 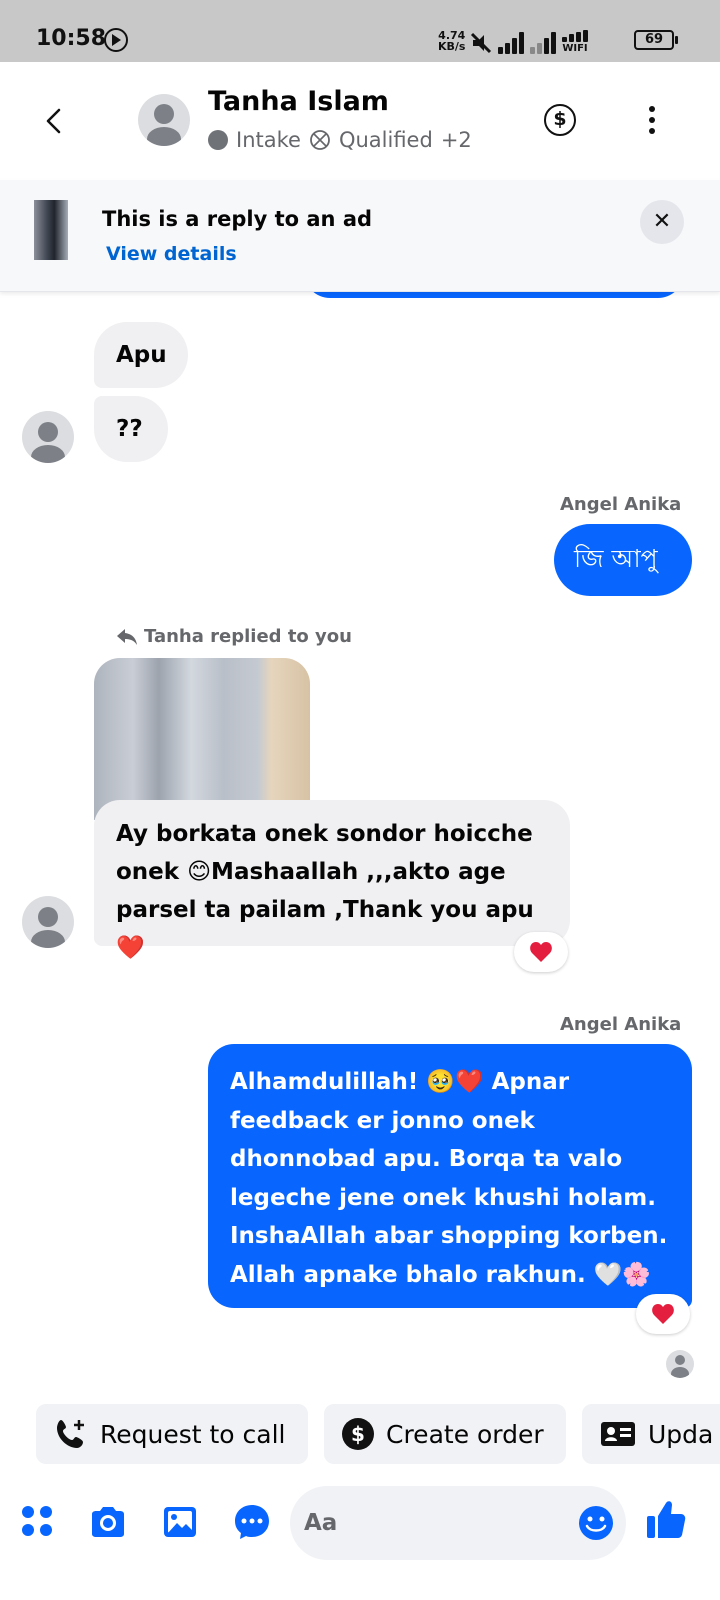 I want to click on dollar-icon: $, so click(x=358, y=1434).